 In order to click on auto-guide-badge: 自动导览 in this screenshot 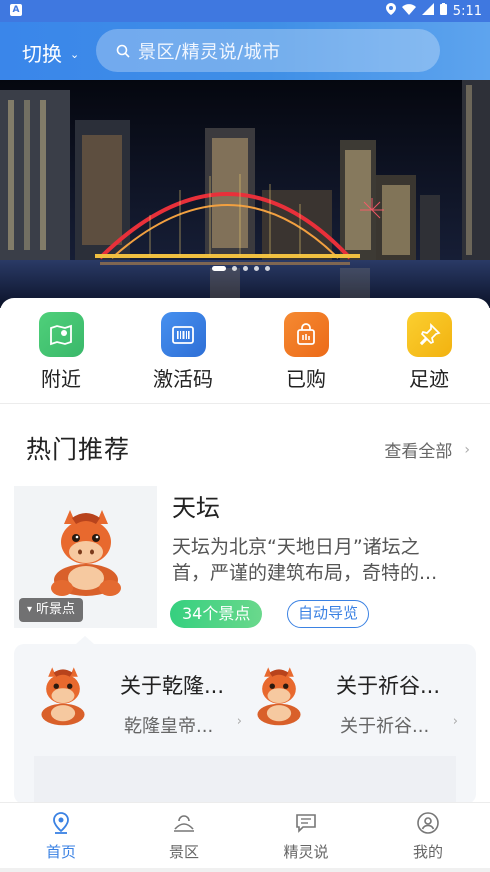, I will do `click(328, 614)`.